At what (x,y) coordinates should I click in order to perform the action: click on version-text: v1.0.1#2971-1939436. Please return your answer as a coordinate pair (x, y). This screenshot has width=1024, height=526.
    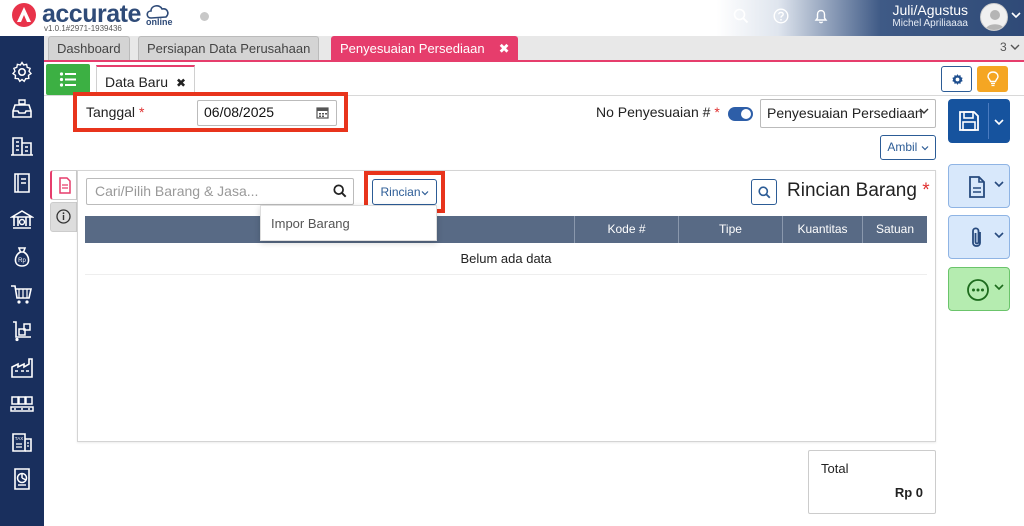
    Looking at the image, I should click on (83, 28).